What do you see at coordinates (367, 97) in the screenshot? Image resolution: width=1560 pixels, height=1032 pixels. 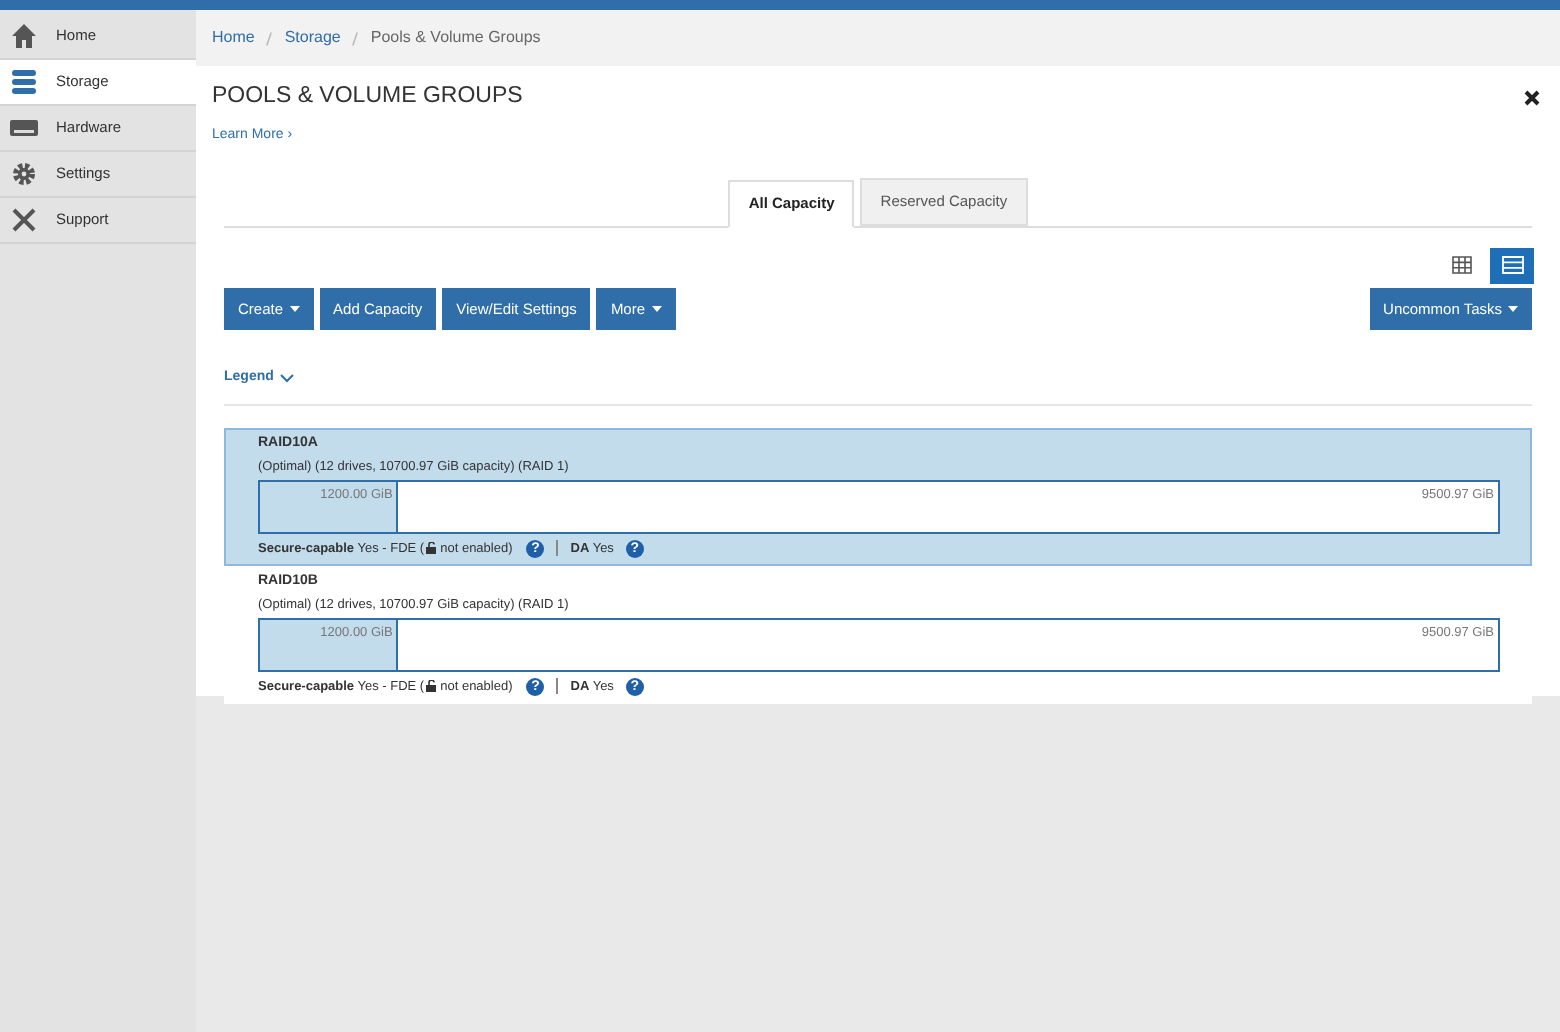 I see `page-title: POOLS & VOLUME GROUPS` at bounding box center [367, 97].